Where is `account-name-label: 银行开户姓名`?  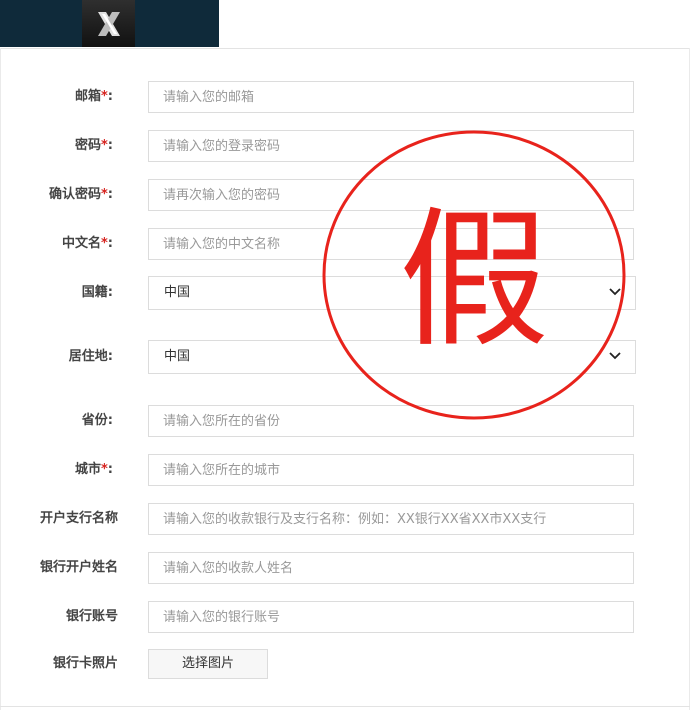 account-name-label: 银行开户姓名 is located at coordinates (78, 567).